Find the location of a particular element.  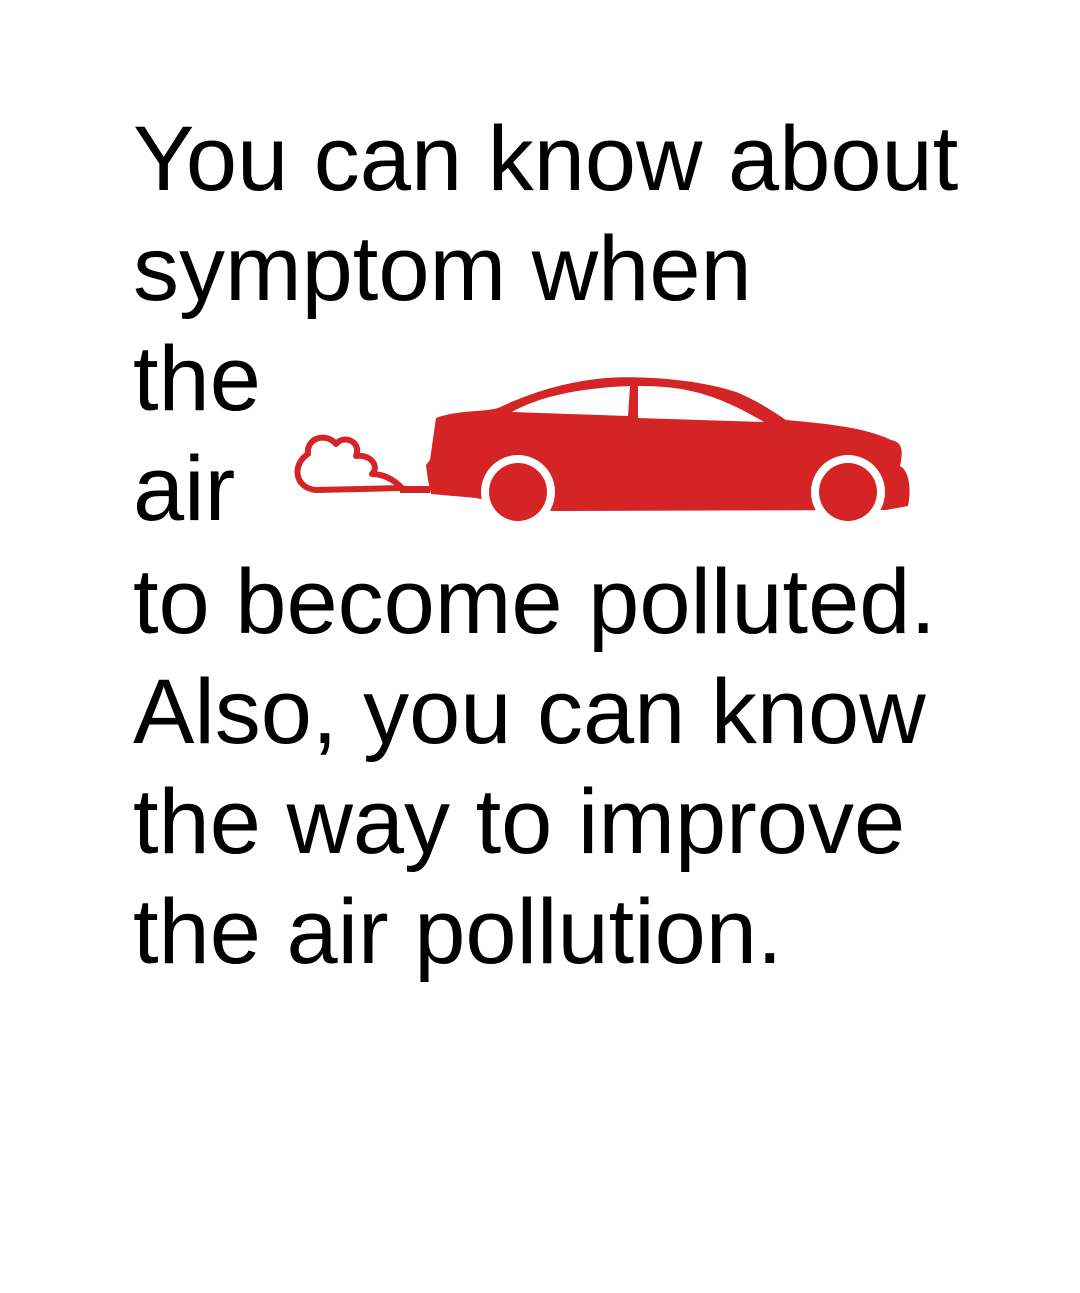

front-tire-icon is located at coordinates (848, 492).